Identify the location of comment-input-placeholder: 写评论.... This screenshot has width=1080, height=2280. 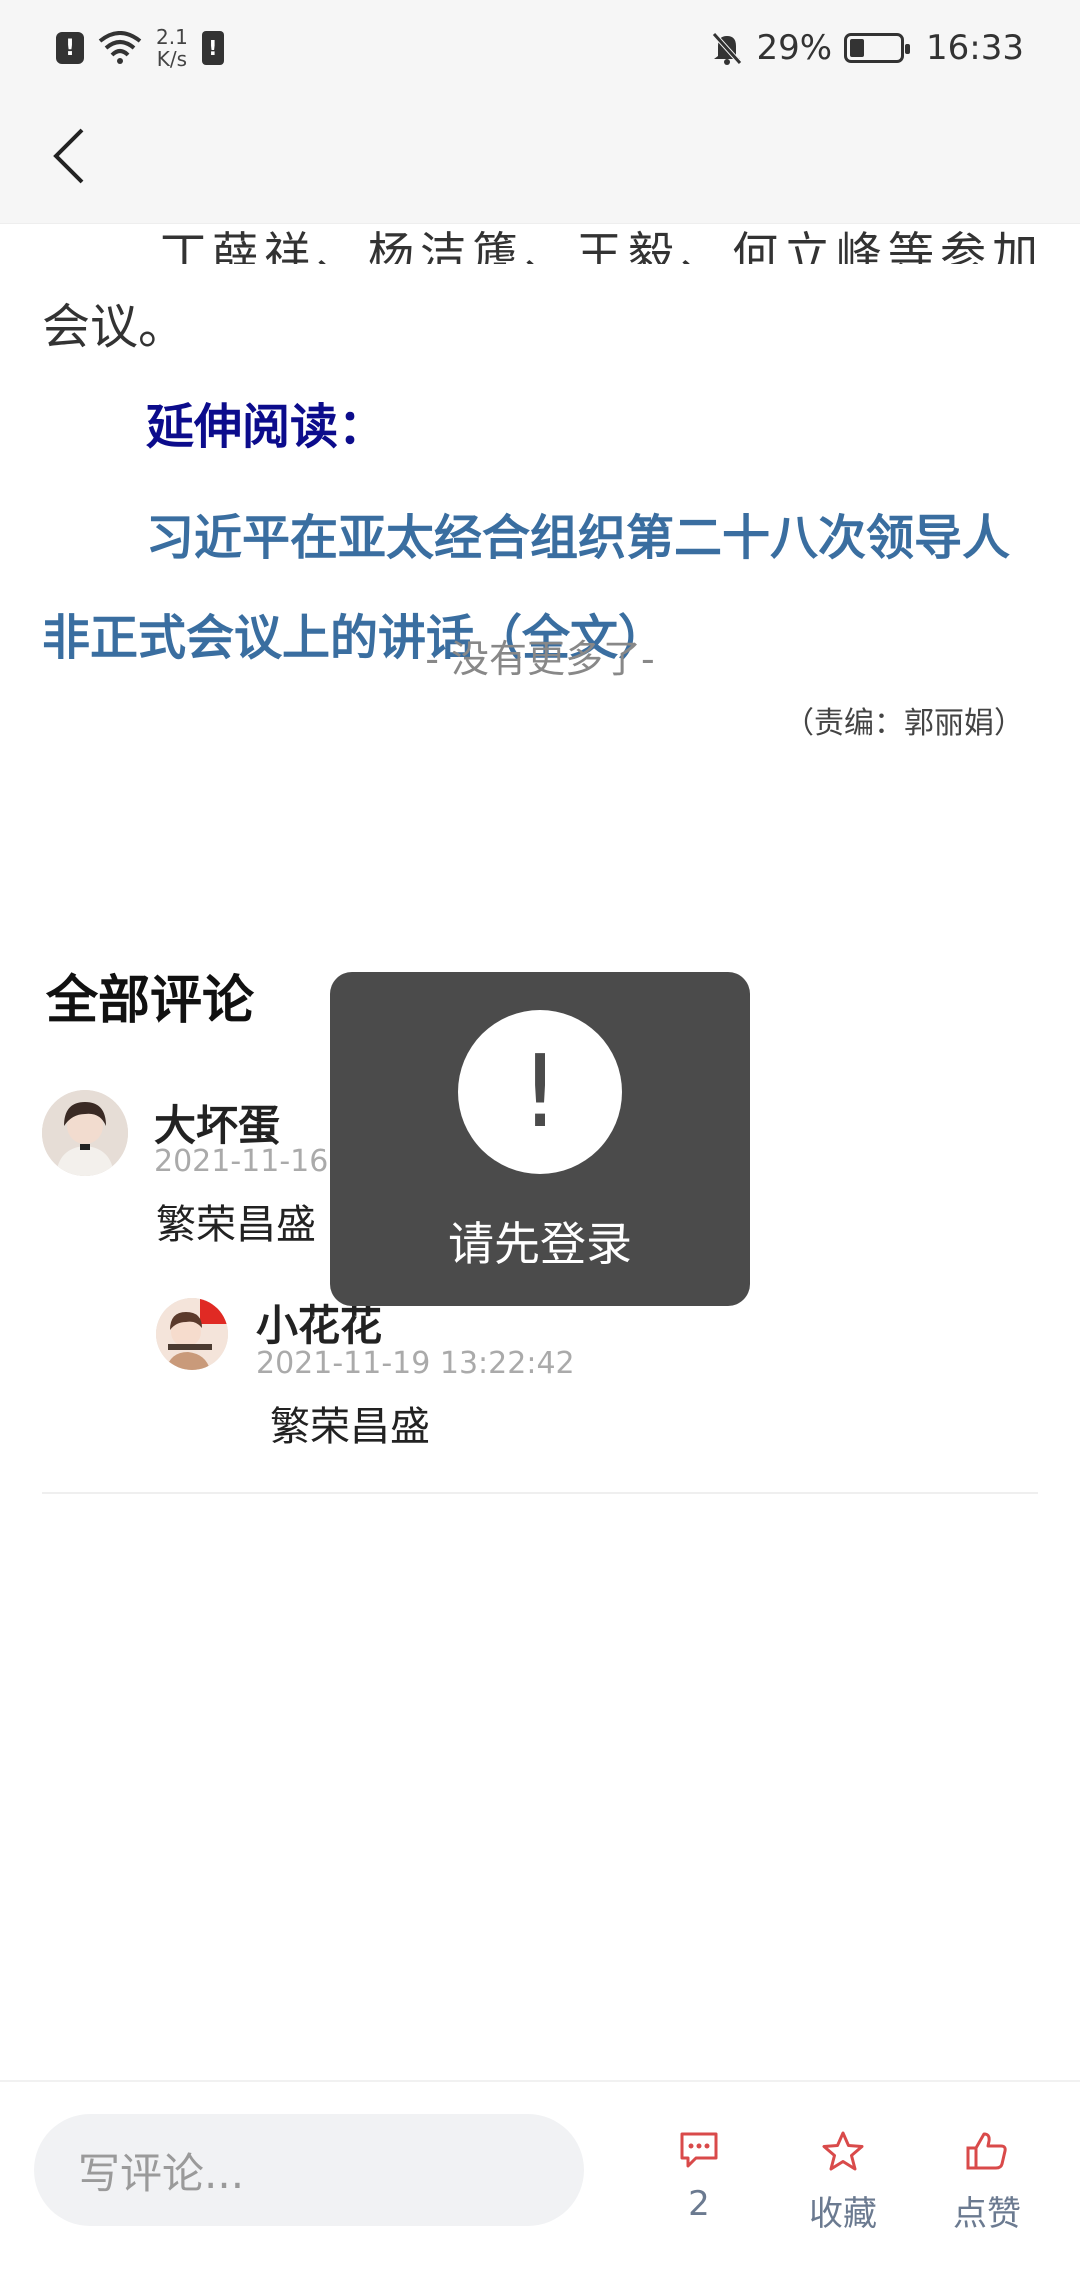
(161, 2173).